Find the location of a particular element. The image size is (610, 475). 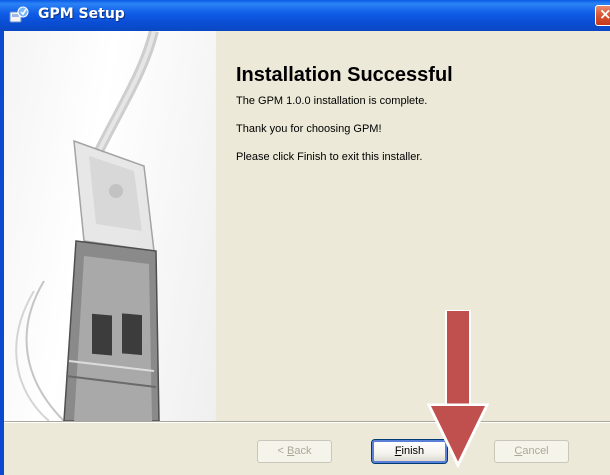

close-button: × is located at coordinates (602, 15).